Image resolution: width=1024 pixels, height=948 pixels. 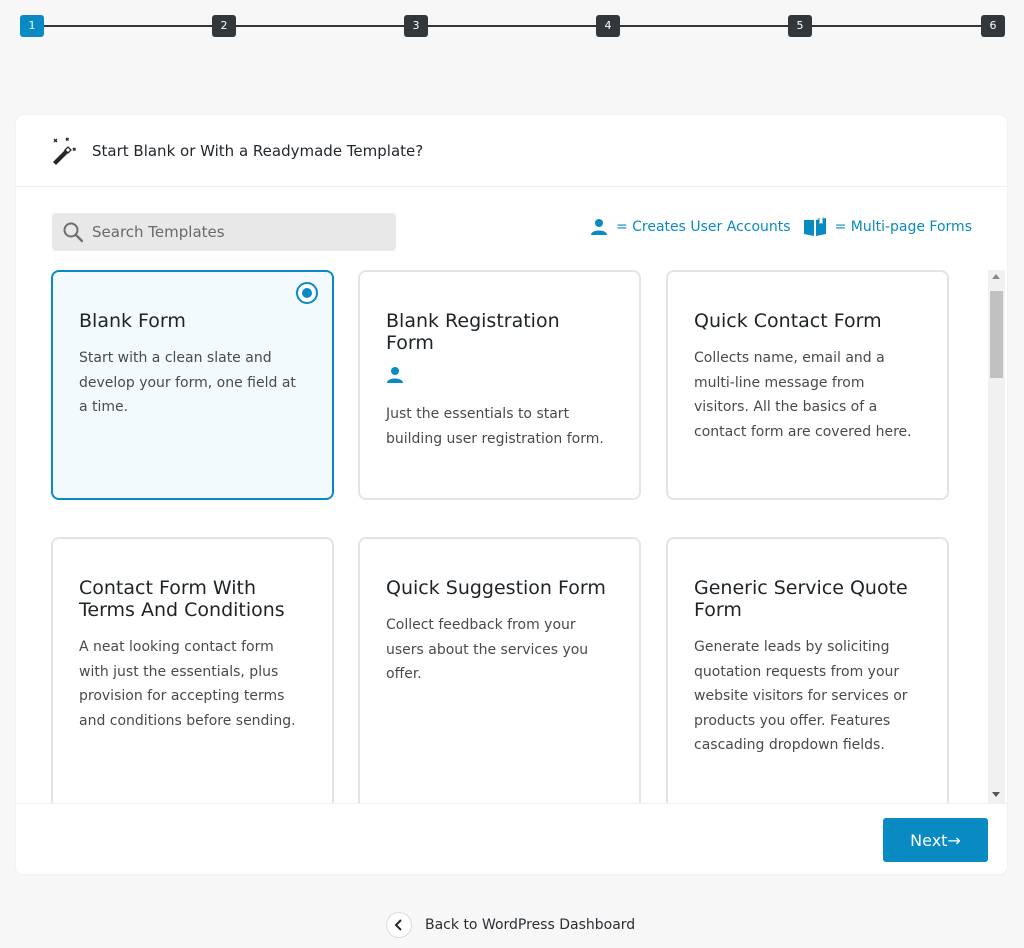 What do you see at coordinates (182, 599) in the screenshot?
I see `template-name: Contact Form With Terms And Conditions` at bounding box center [182, 599].